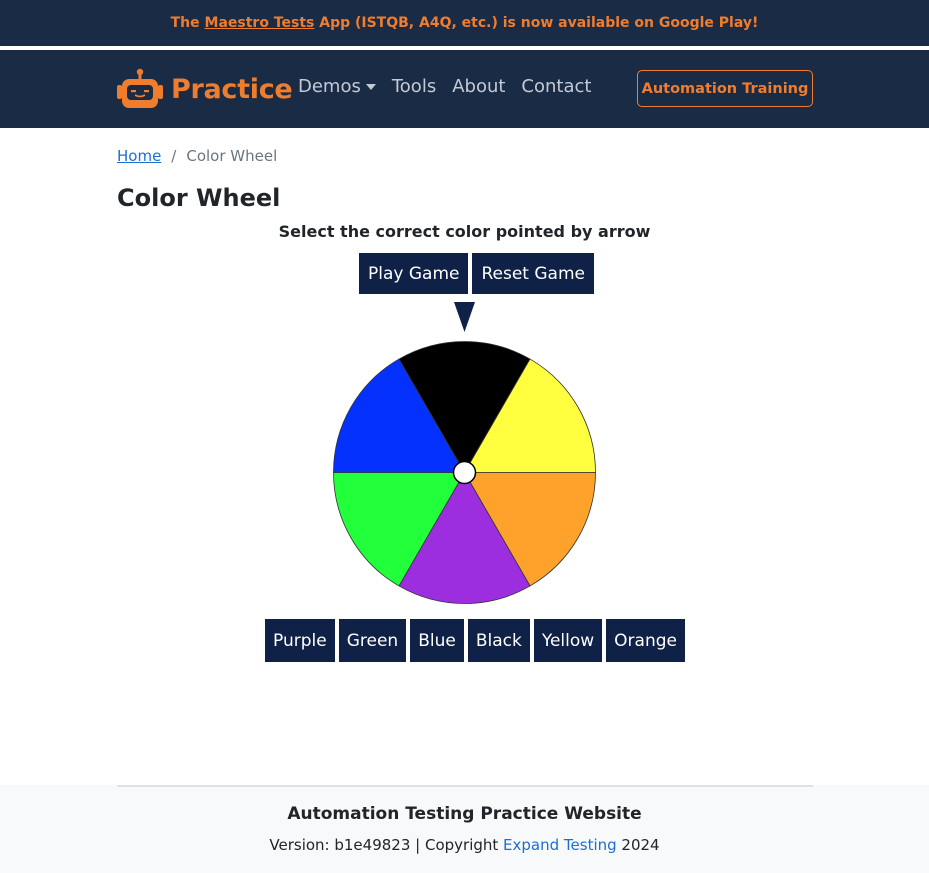 The width and height of the screenshot is (929, 873). I want to click on footer-version: Version: b1e49823 | Copyright, so click(386, 845).